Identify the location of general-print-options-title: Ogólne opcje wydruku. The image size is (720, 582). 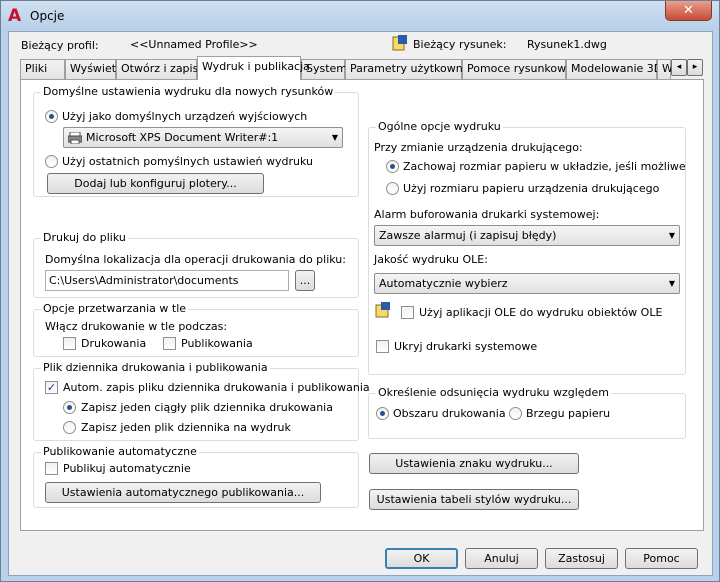
(439, 126).